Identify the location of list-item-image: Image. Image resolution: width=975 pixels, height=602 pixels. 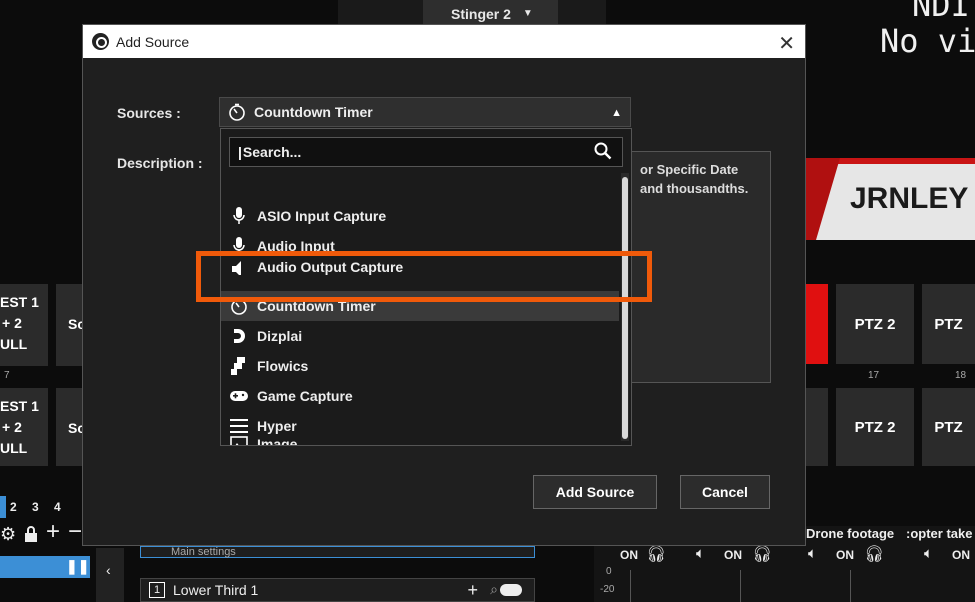
(420, 437).